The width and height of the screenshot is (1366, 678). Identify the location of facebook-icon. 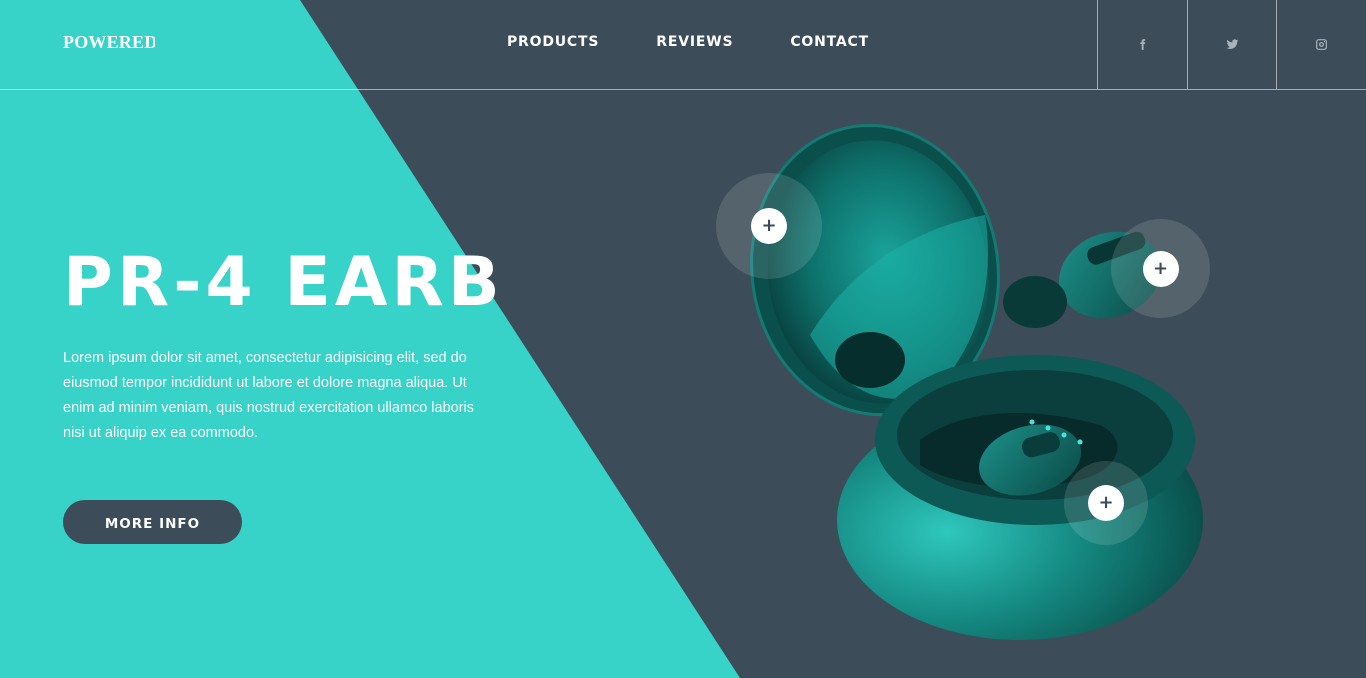
(1143, 44).